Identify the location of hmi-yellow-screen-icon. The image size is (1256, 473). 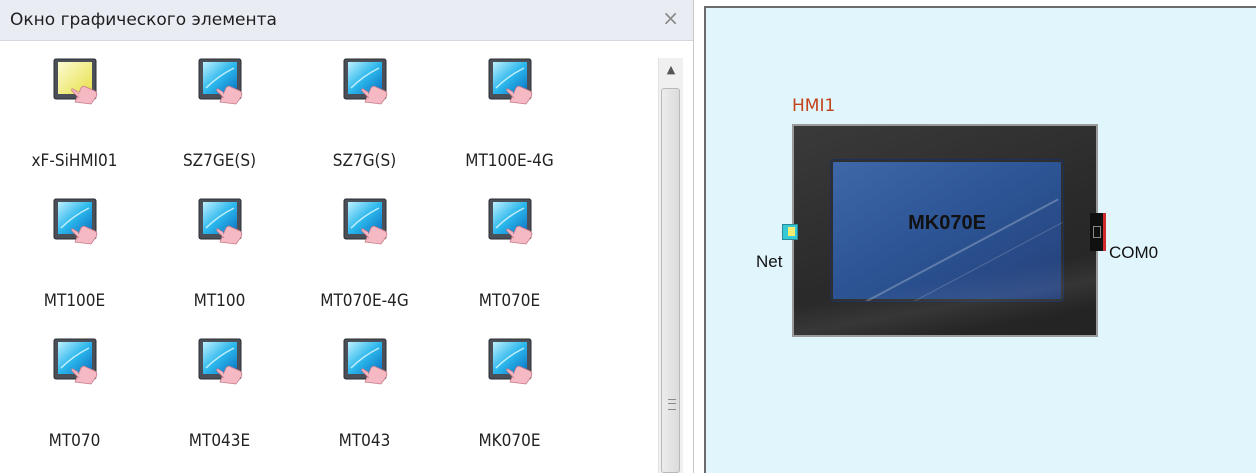
(75, 82).